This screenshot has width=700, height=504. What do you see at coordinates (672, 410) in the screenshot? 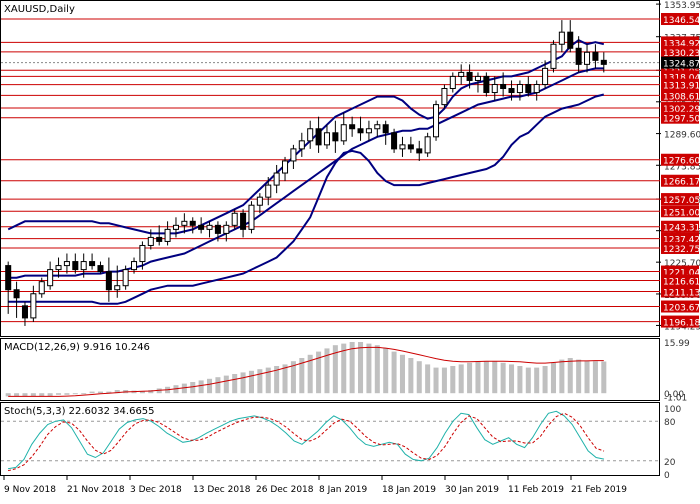
I see `stoch-axis-tick: 100` at bounding box center [672, 410].